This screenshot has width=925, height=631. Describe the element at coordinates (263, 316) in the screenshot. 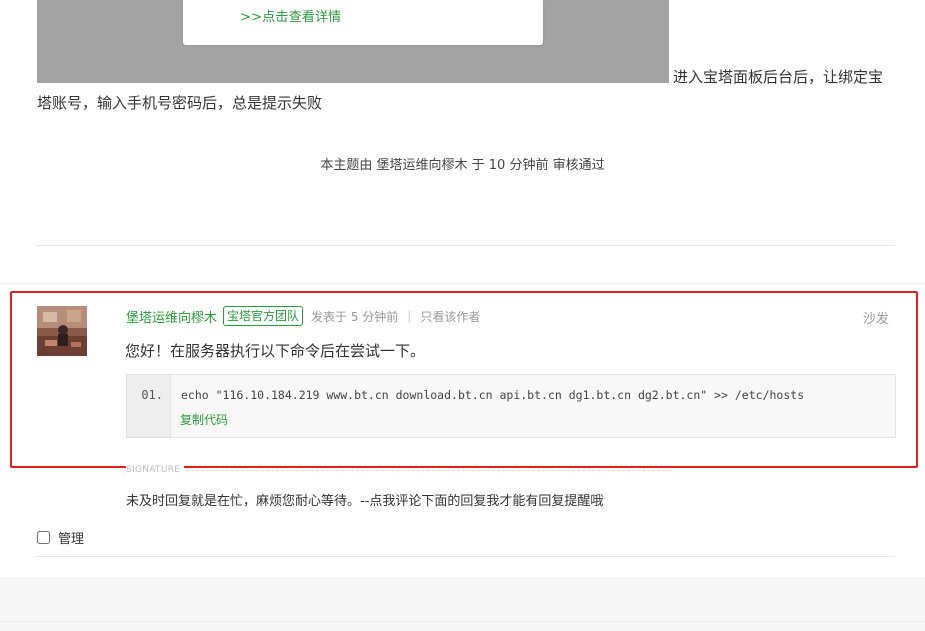

I see `official-team-badge: 宝塔官方团队` at that location.